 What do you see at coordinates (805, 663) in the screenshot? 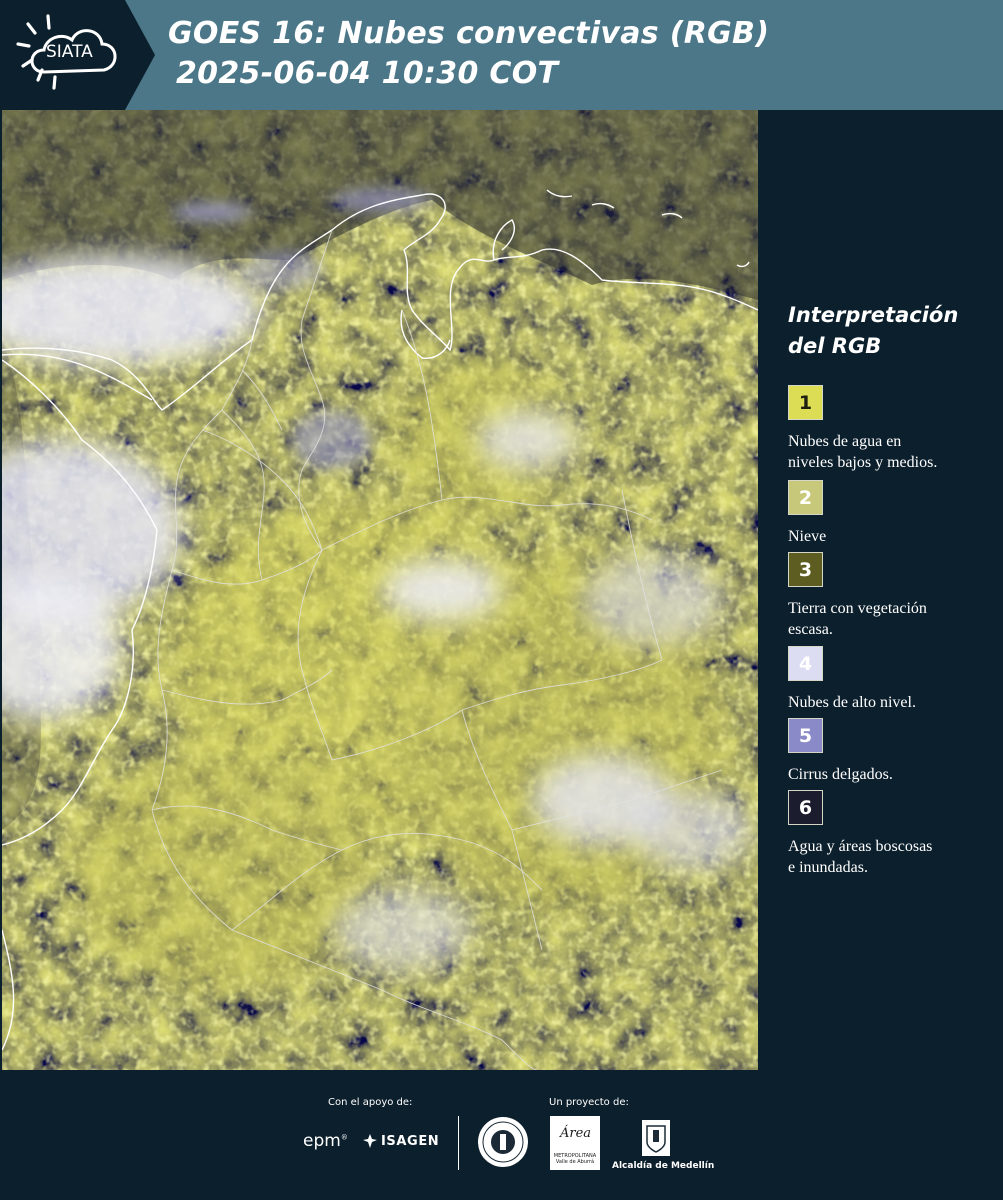
I see `legend-swatch: 4` at bounding box center [805, 663].